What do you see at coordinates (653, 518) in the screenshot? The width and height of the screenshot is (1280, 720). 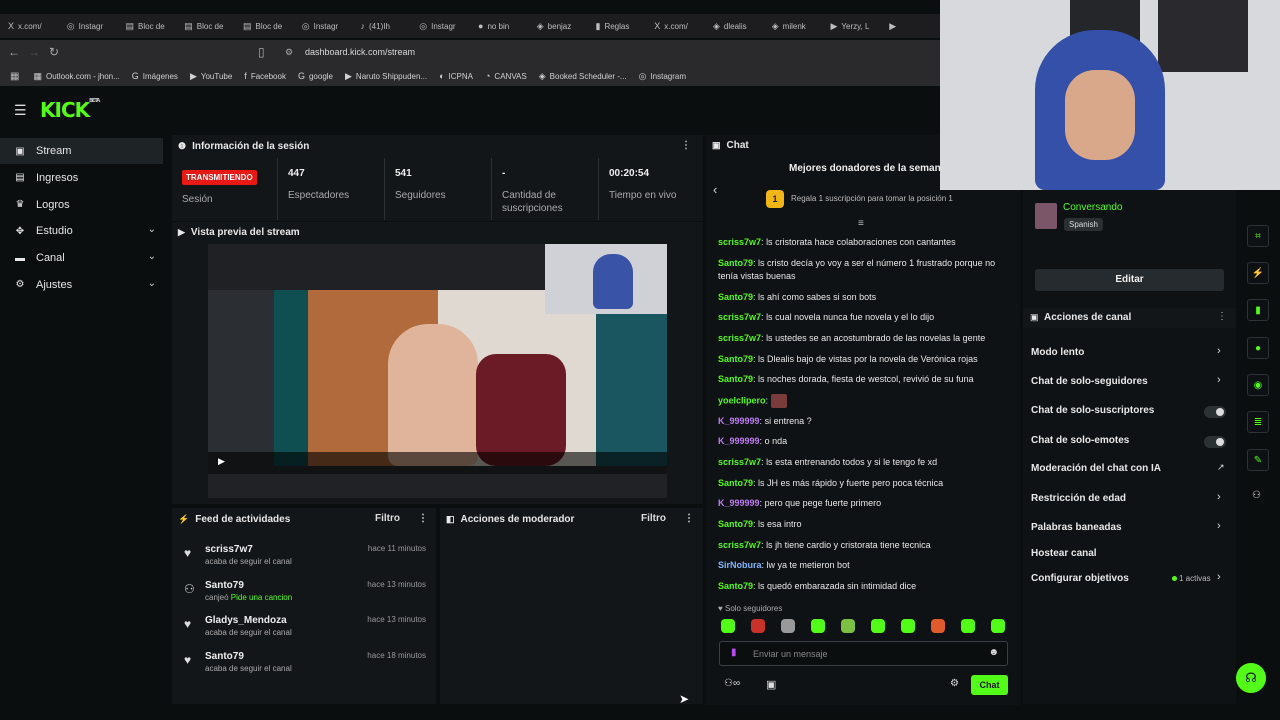 I see `mod-filter-button: Filtro` at bounding box center [653, 518].